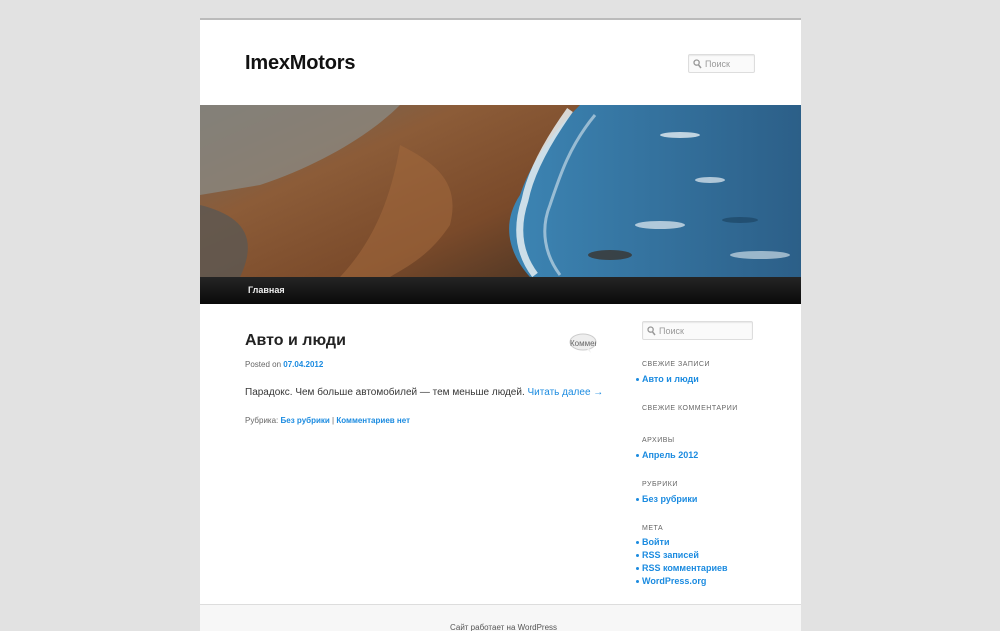 This screenshot has width=1000, height=631. I want to click on categories-list: Без рубрики, so click(666, 500).